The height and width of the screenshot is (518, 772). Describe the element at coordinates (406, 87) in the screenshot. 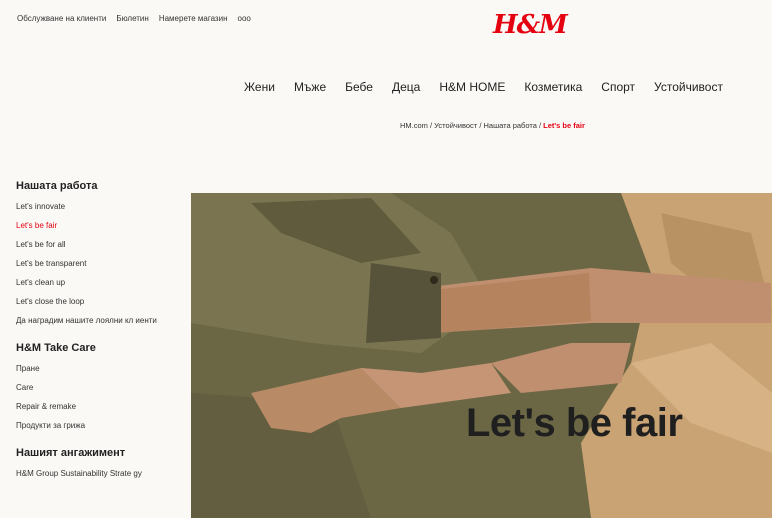

I see `nav-item-kids: Деца` at that location.